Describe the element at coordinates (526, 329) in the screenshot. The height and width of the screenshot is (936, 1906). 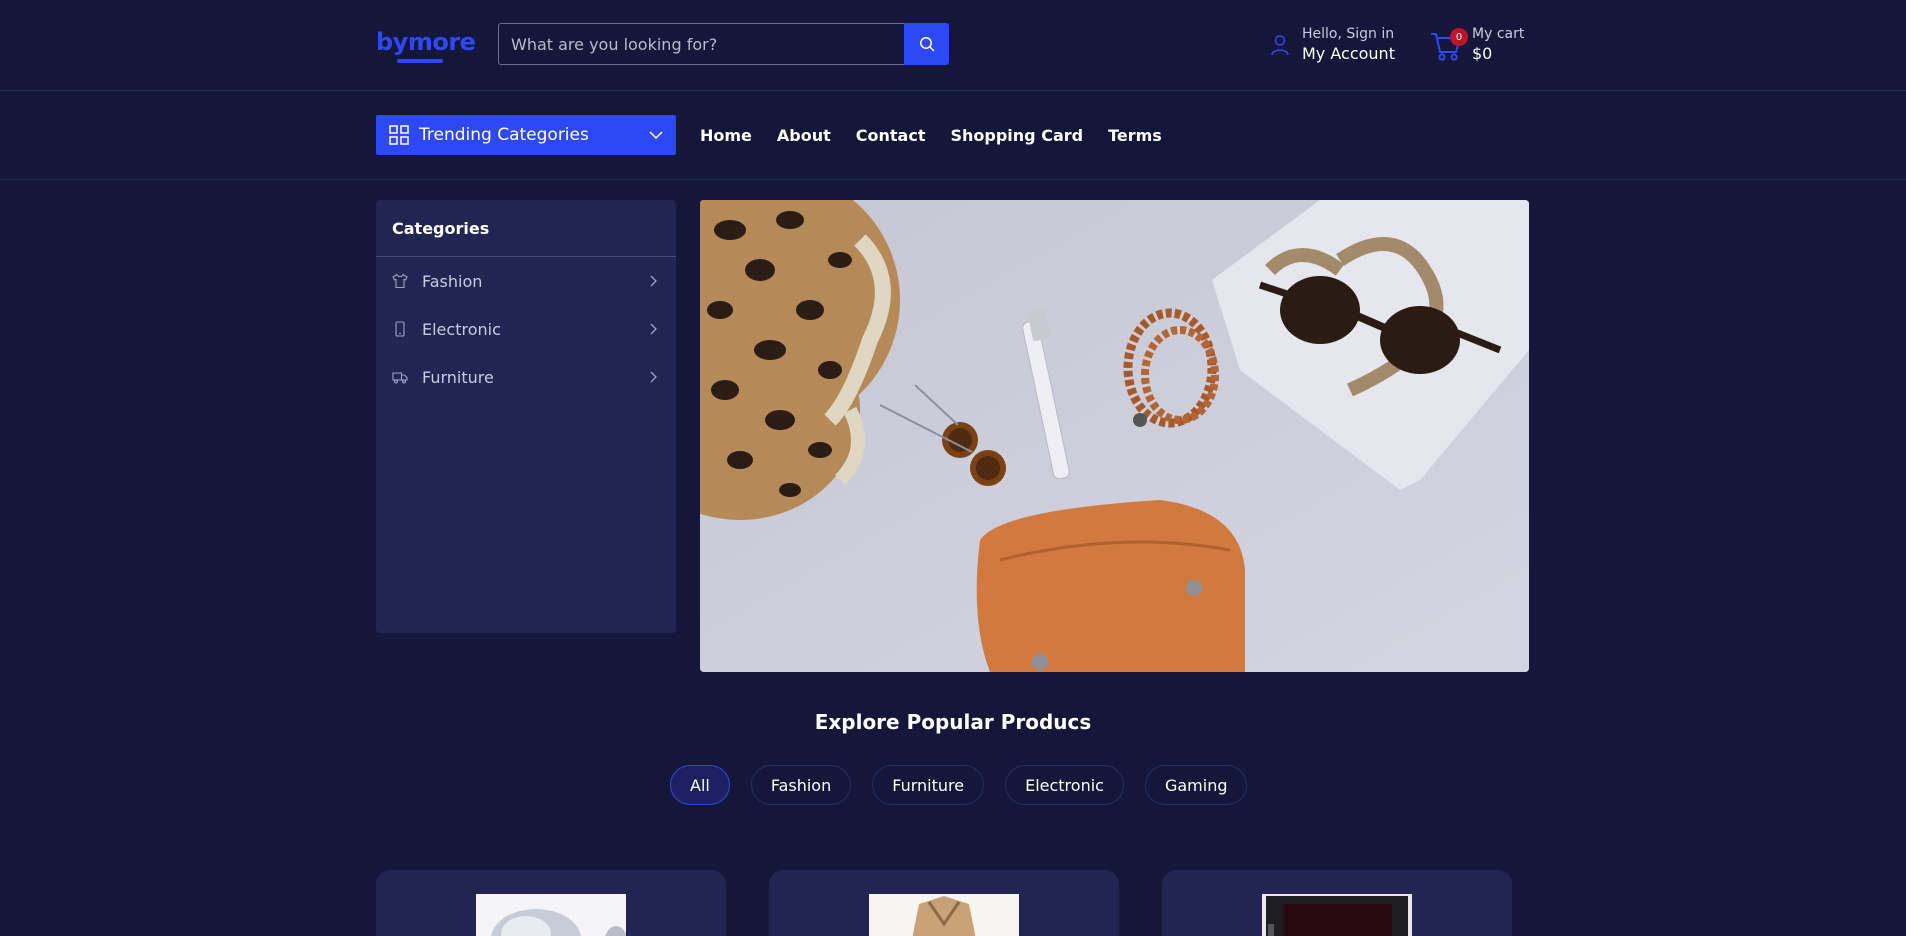
I see `sidebar-item-electronic: Electronic` at that location.